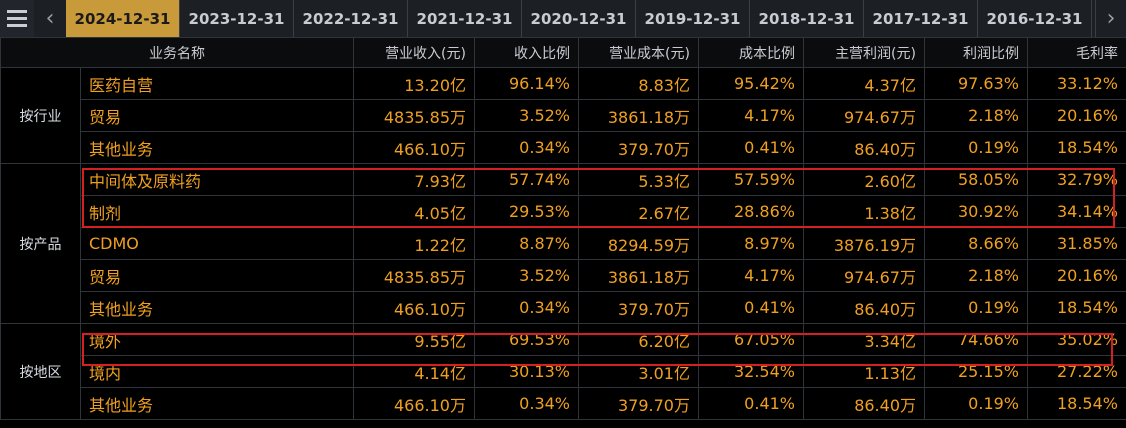  I want to click on chevron-right-icon: ›, so click(1110, 18).